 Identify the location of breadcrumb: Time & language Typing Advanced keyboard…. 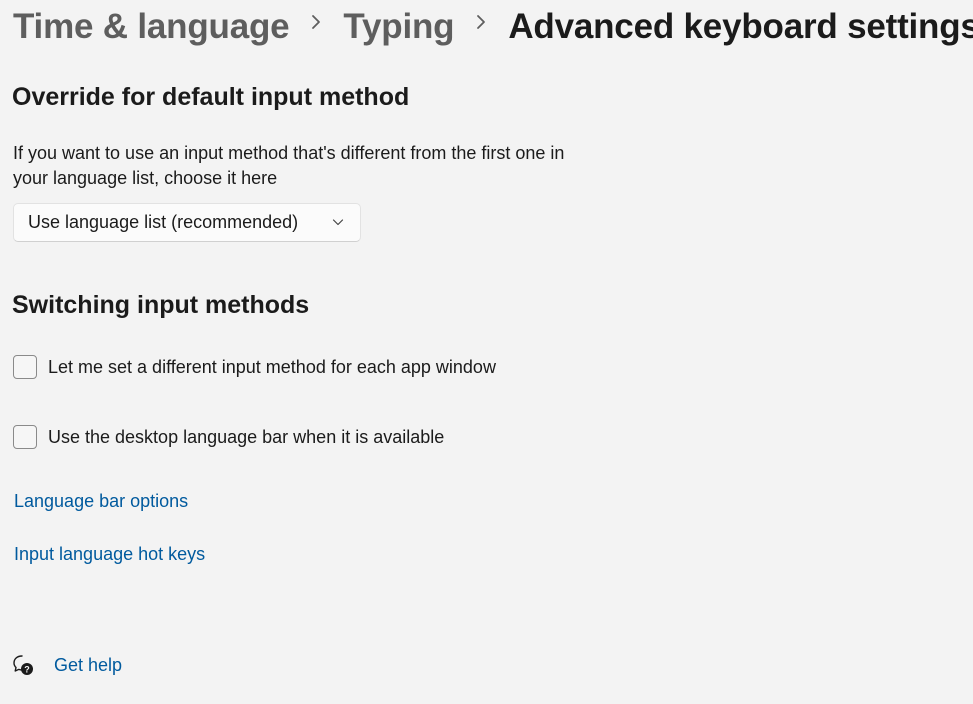
(493, 27).